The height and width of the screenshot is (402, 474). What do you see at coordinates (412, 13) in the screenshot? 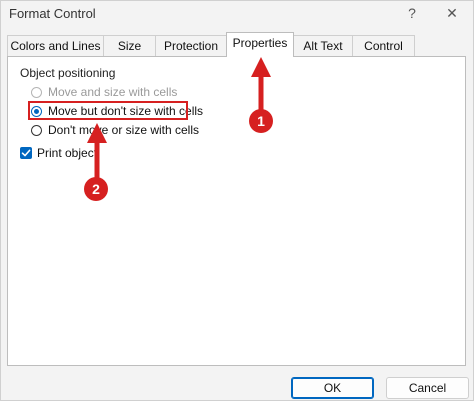
I see `help-icon: ?` at bounding box center [412, 13].